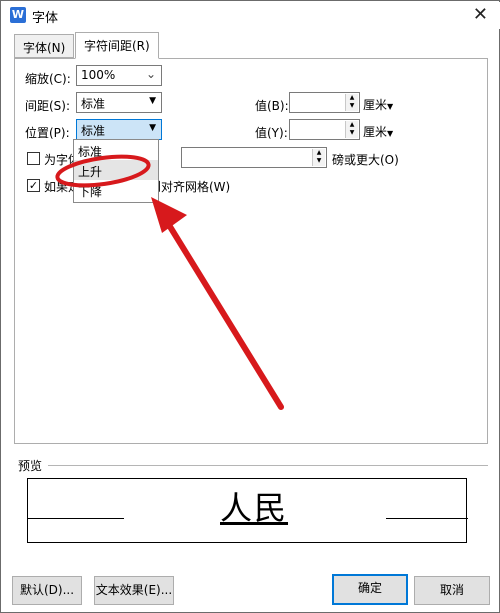 Image resolution: width=500 pixels, height=613 pixels. I want to click on preview-baseline-right, so click(427, 518).